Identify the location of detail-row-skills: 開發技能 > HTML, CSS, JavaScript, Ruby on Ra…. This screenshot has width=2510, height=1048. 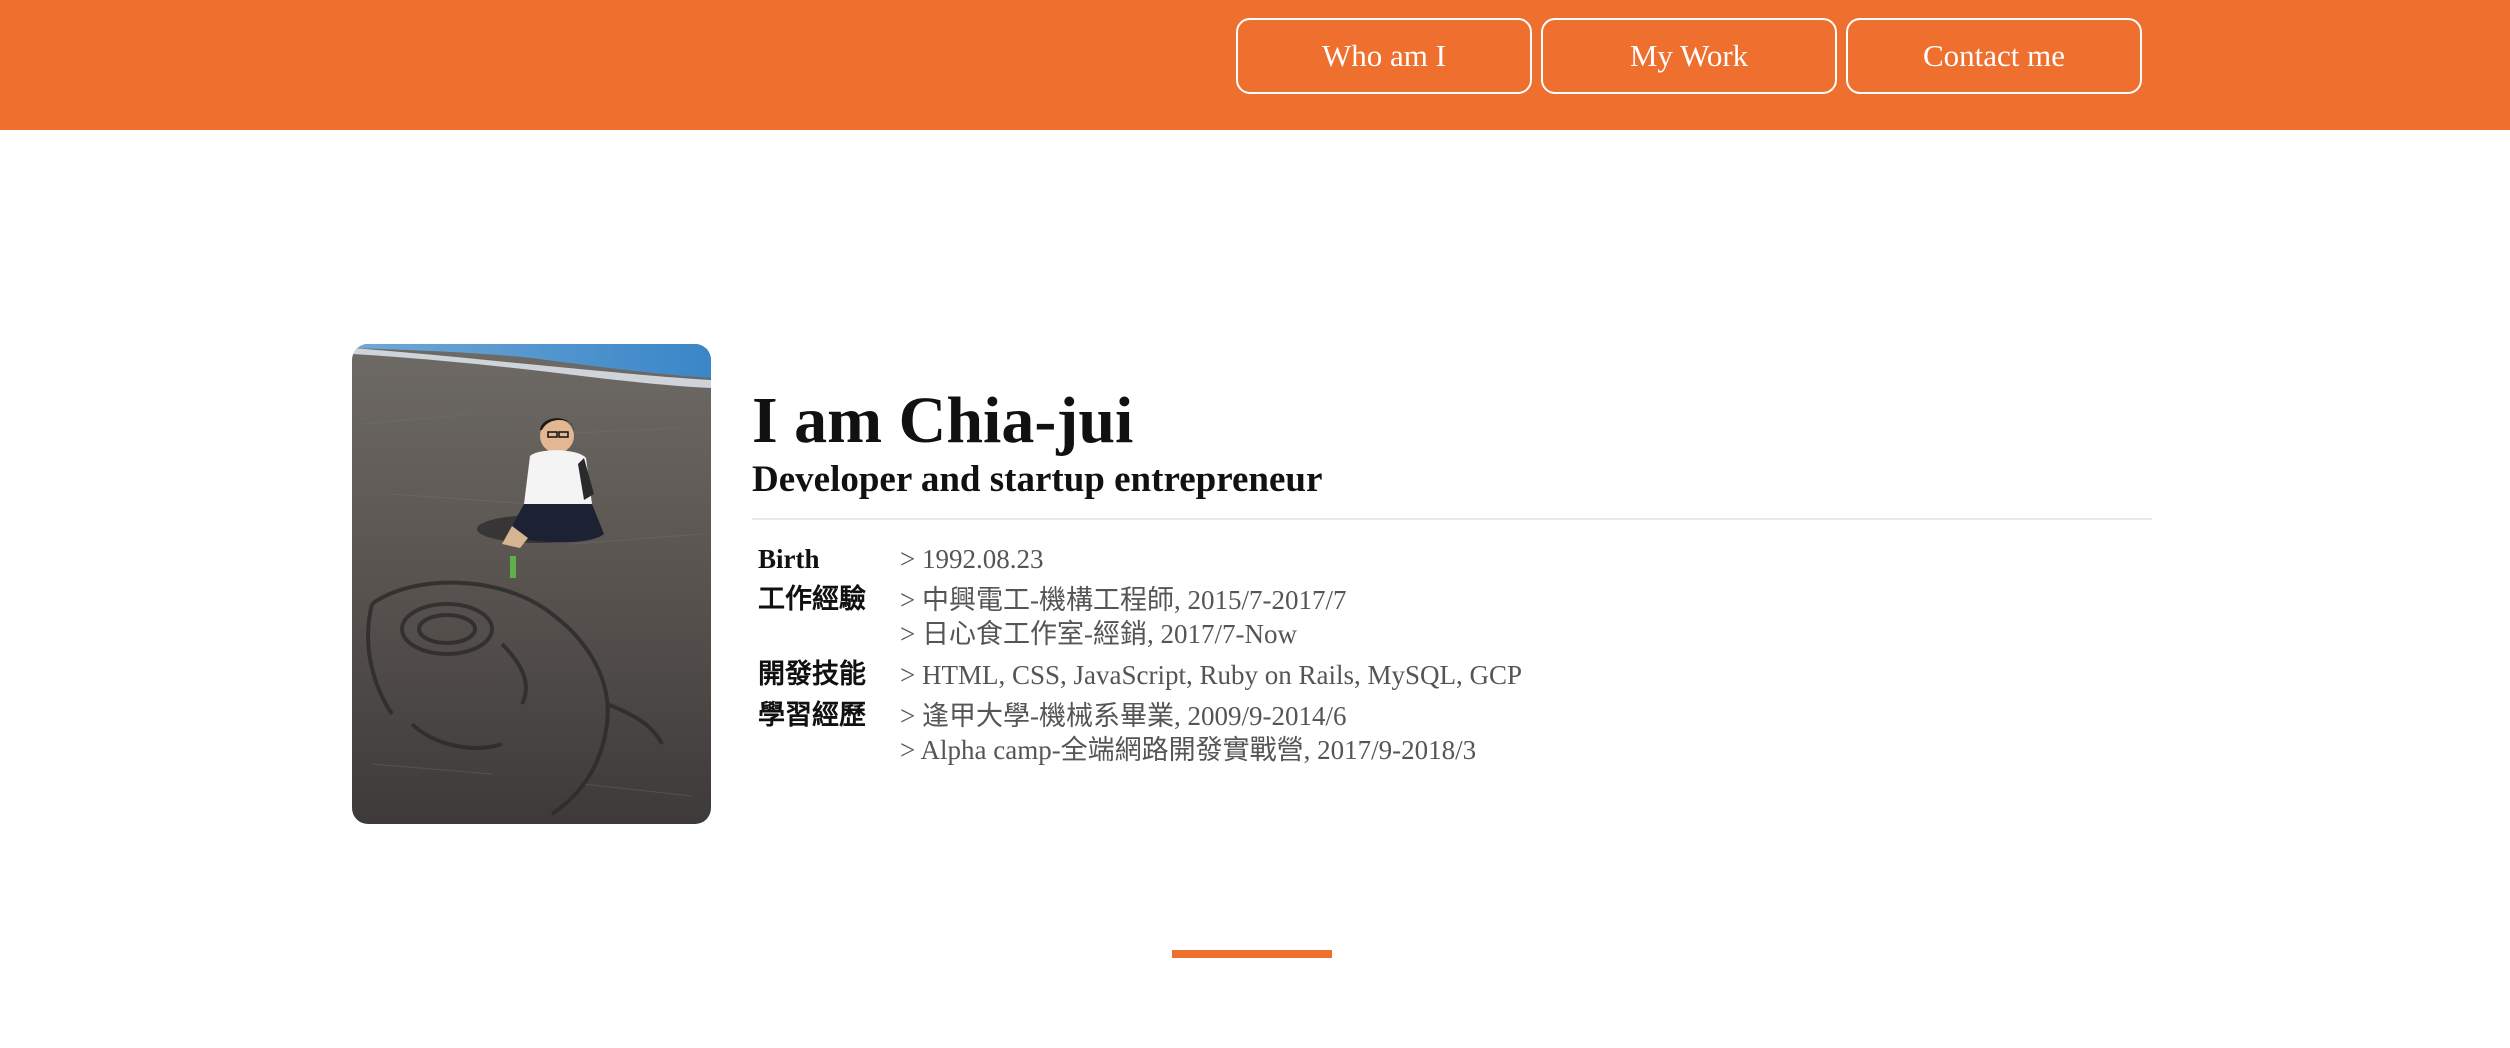
(1455, 675).